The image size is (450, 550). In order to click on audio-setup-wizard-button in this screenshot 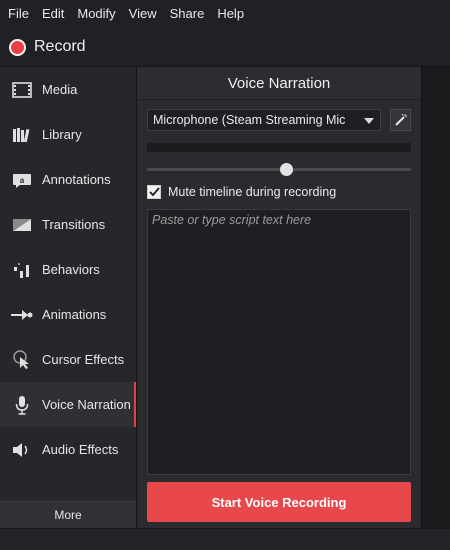, I will do `click(400, 120)`.